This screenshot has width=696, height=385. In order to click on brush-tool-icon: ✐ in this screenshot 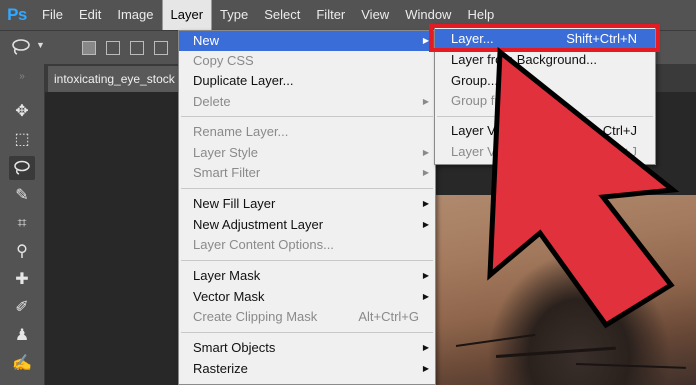, I will do `click(22, 308)`.